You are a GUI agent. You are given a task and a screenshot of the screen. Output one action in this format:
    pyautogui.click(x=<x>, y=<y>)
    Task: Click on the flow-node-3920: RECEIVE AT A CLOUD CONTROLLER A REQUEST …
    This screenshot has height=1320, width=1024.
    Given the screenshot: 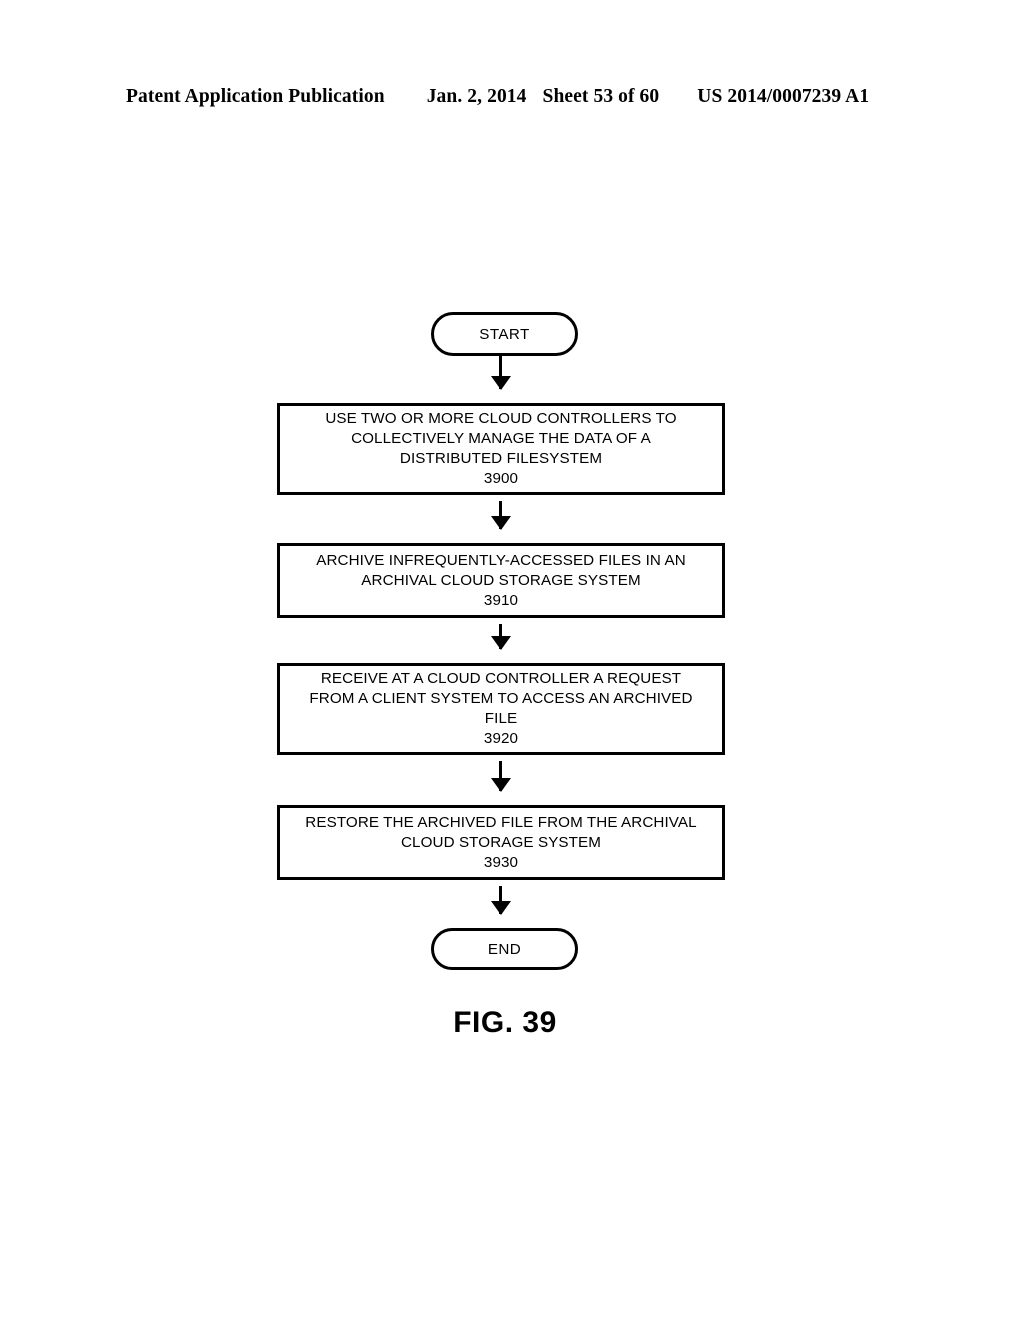 What is the action you would take?
    pyautogui.click(x=502, y=710)
    